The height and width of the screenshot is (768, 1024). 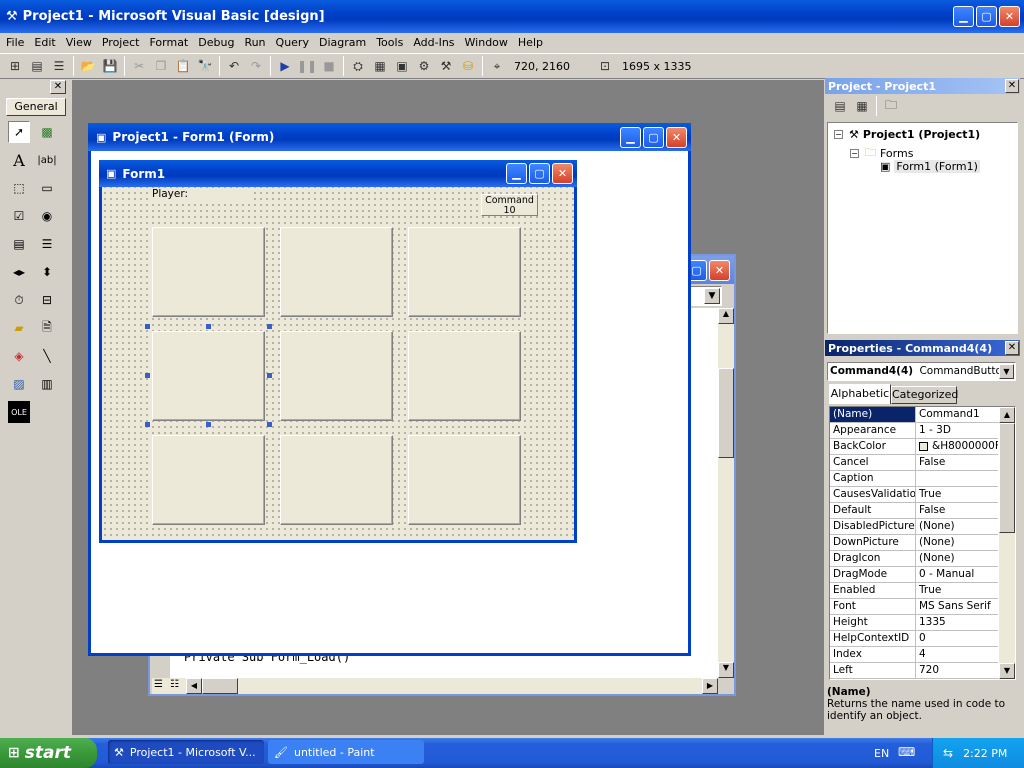 What do you see at coordinates (389, 137) in the screenshot?
I see `form-designer-title-bar: ▣ Project1 - Form1 (Form) ▁ ▢ ✕` at bounding box center [389, 137].